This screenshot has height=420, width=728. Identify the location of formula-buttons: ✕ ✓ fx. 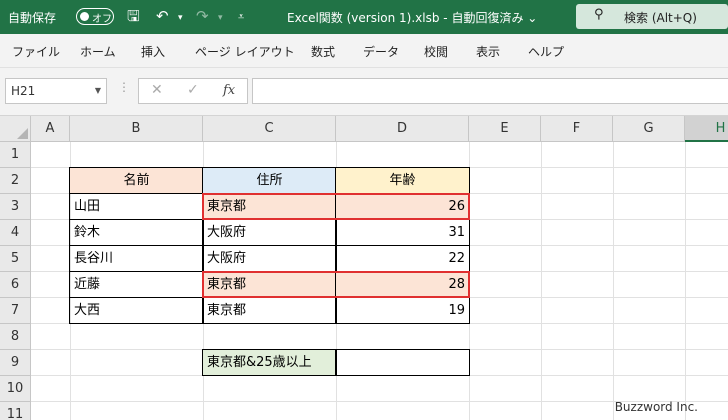
(193, 91).